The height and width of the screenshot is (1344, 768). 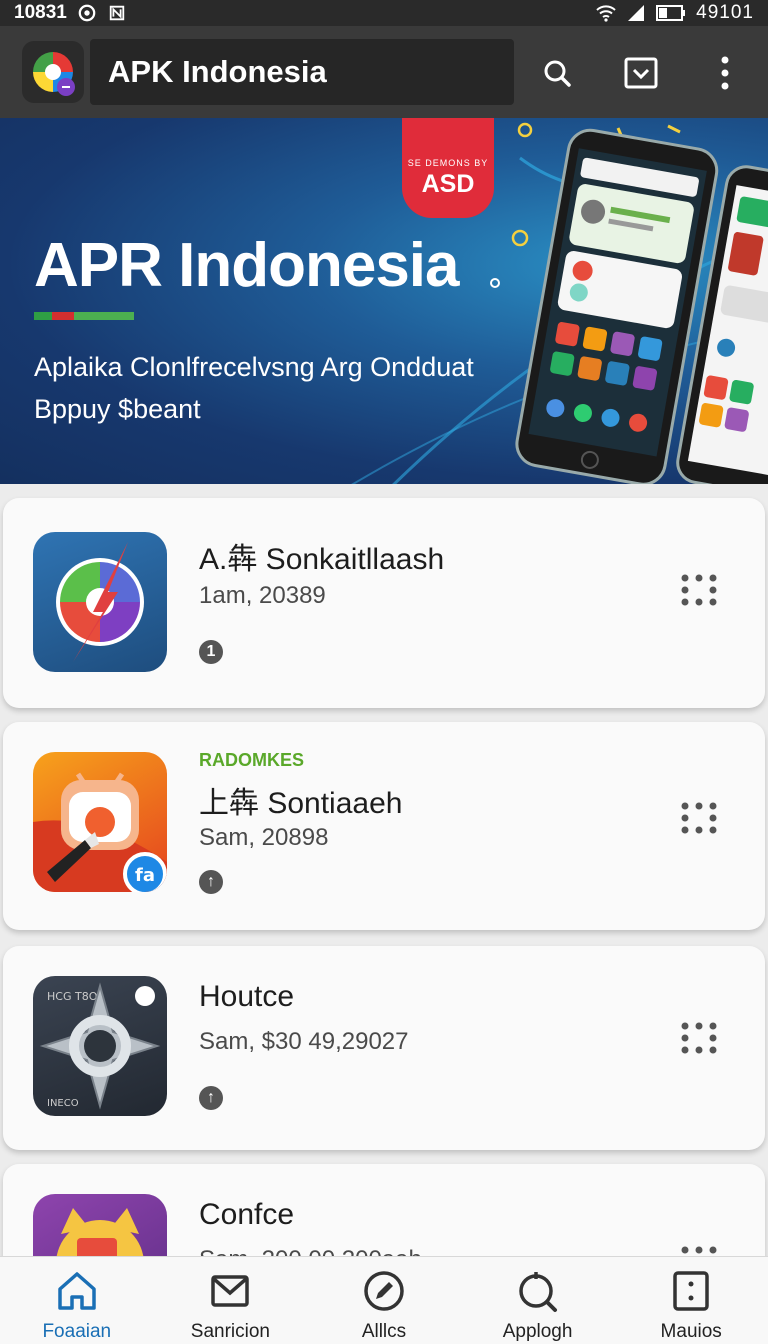 I want to click on app-meta: 1am, 20389, so click(x=262, y=595).